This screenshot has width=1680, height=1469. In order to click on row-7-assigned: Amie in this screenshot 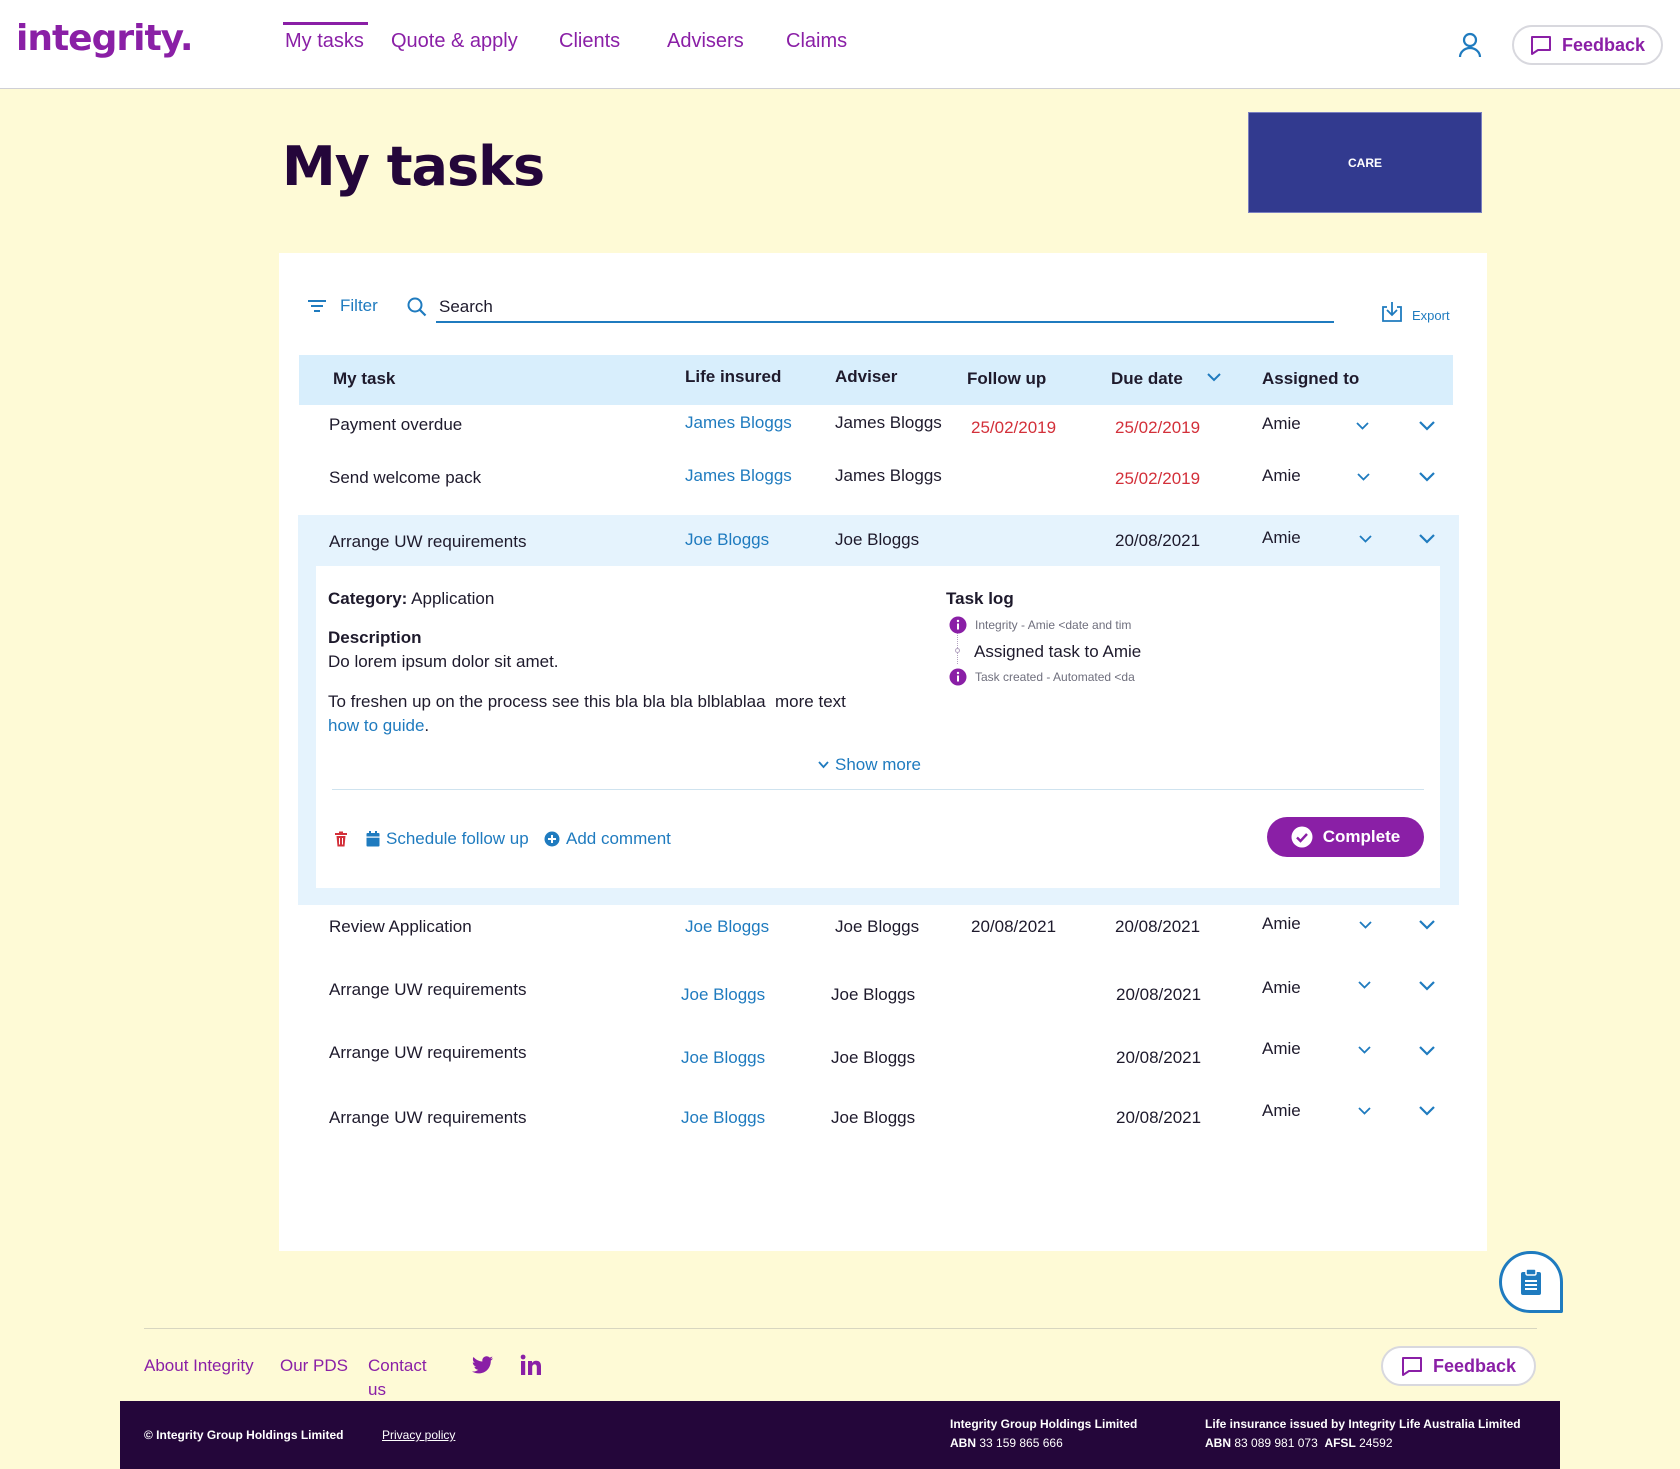, I will do `click(1281, 1110)`.